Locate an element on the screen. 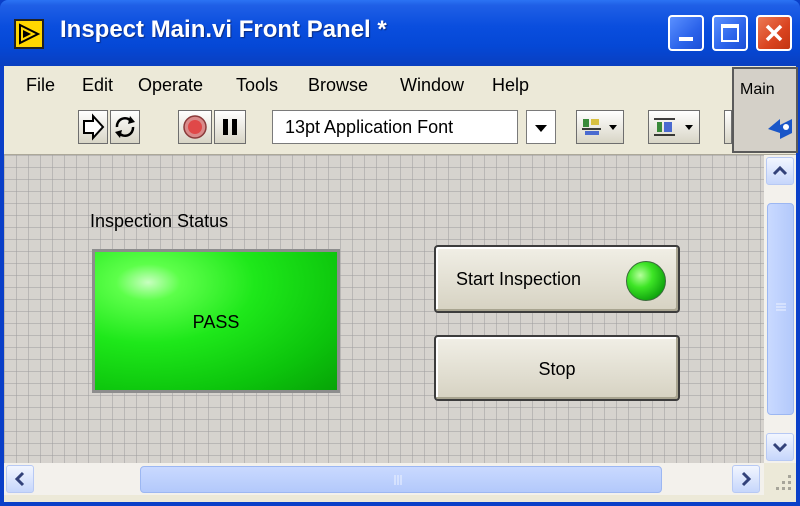 The height and width of the screenshot is (506, 800). horizontal-scroll-thumb is located at coordinates (401, 479).